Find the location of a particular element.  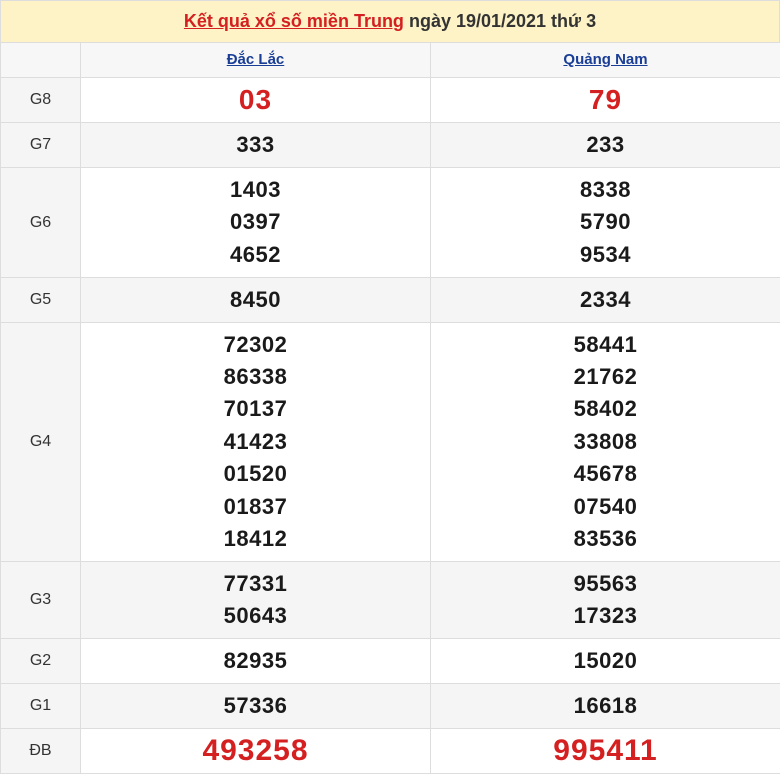

prize-number: 03 is located at coordinates (255, 100).